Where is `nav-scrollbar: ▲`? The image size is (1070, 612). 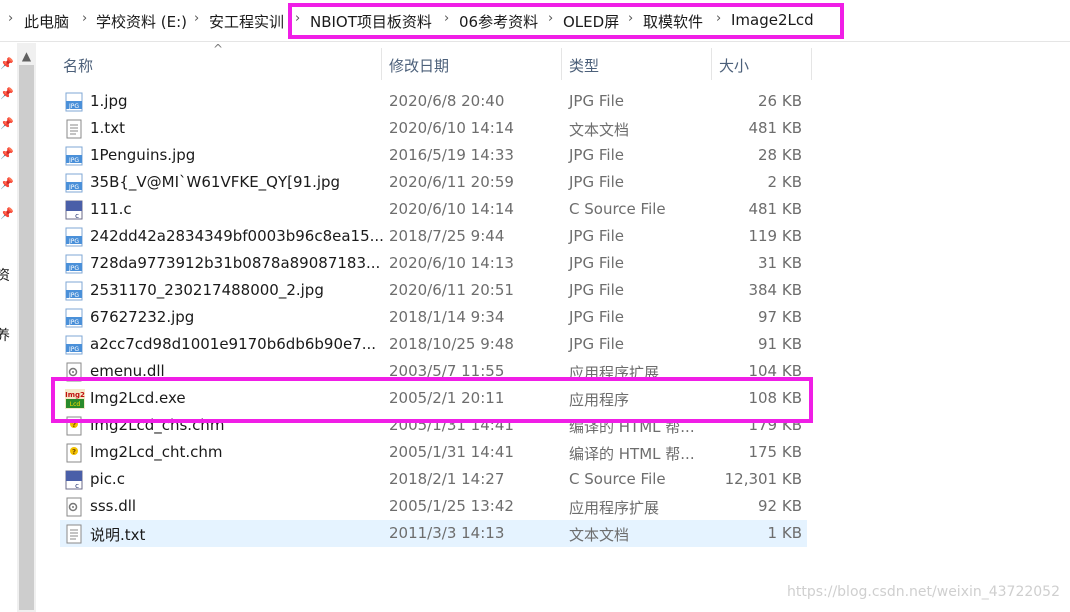
nav-scrollbar: ▲ is located at coordinates (26, 327).